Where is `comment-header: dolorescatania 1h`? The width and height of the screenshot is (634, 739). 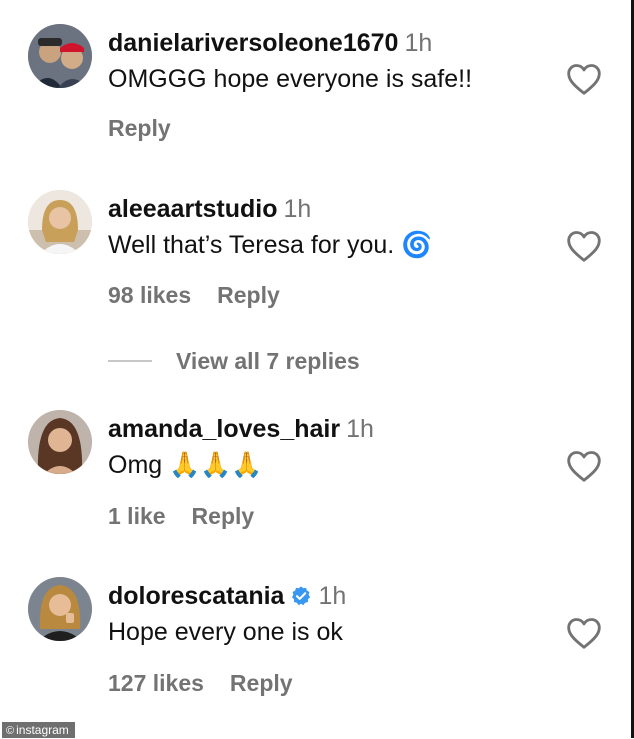 comment-header: dolorescatania 1h is located at coordinates (227, 596).